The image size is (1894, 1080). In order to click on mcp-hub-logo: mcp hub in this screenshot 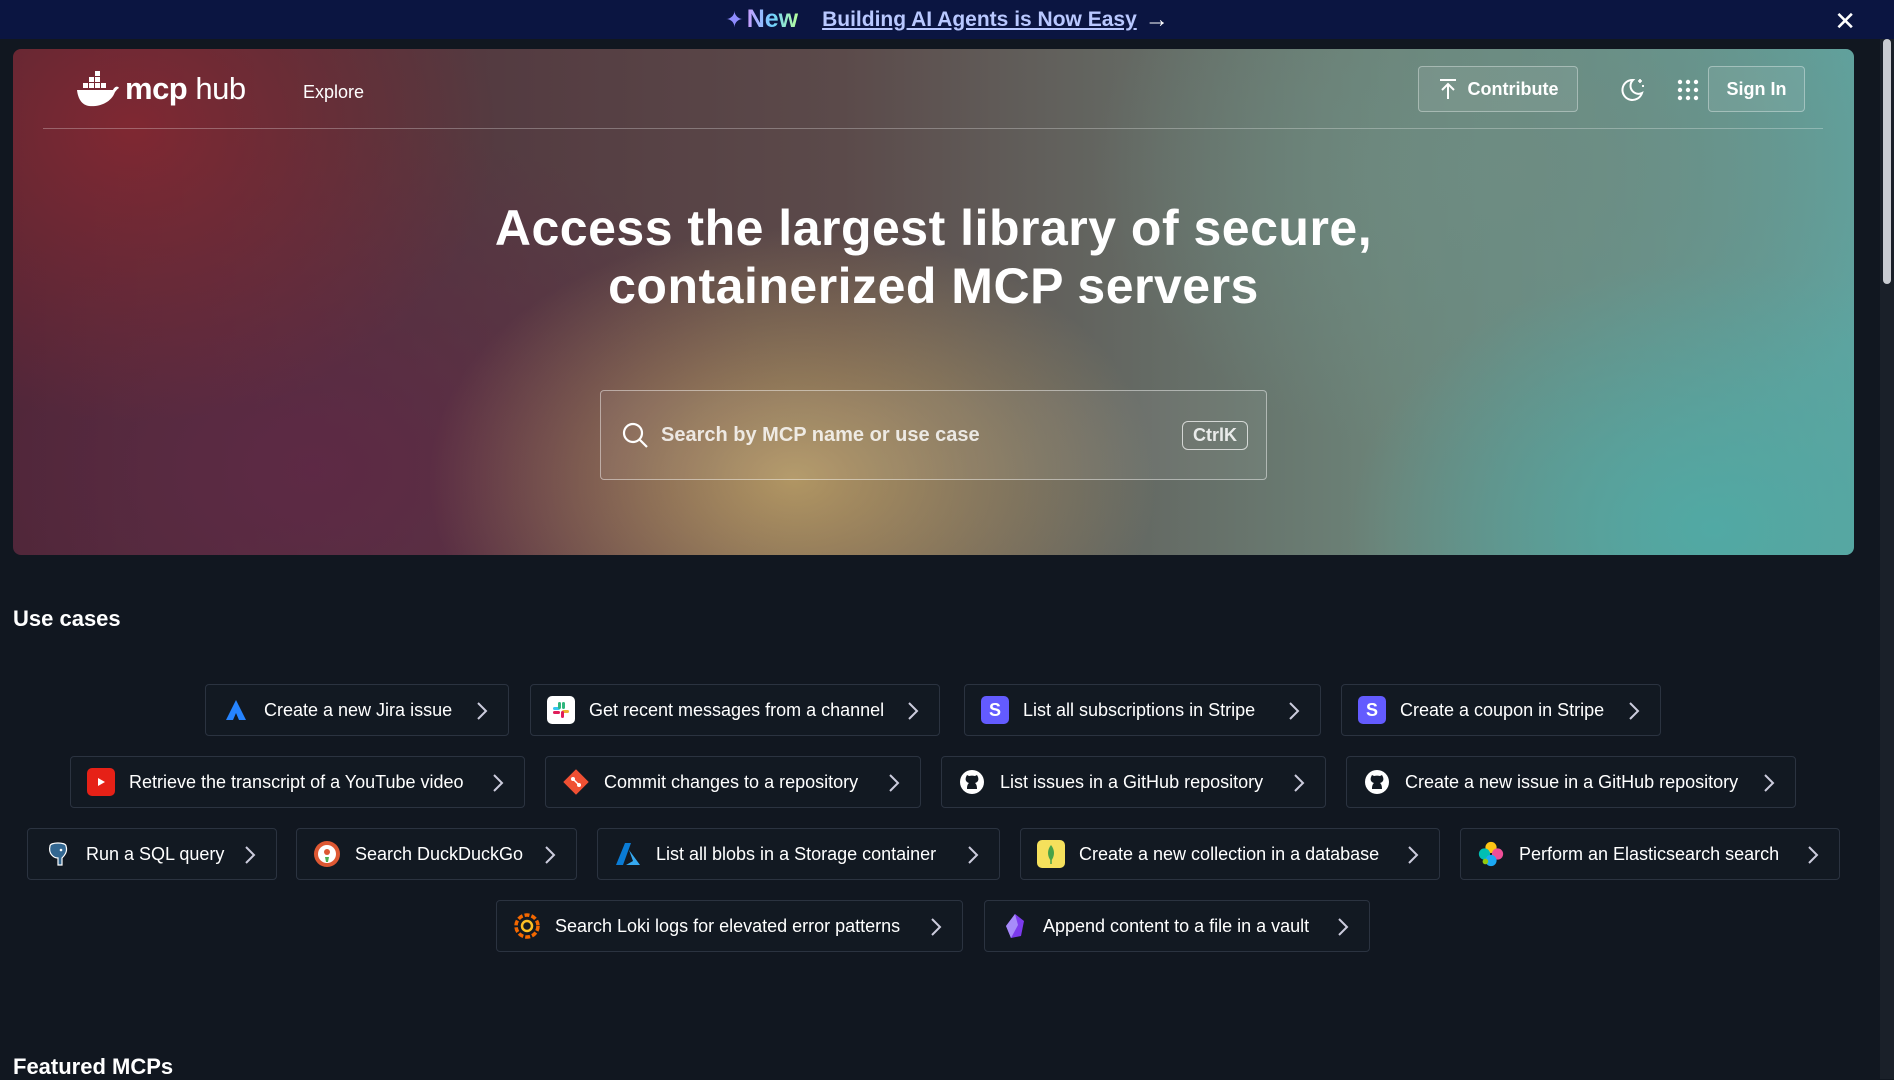, I will do `click(160, 89)`.